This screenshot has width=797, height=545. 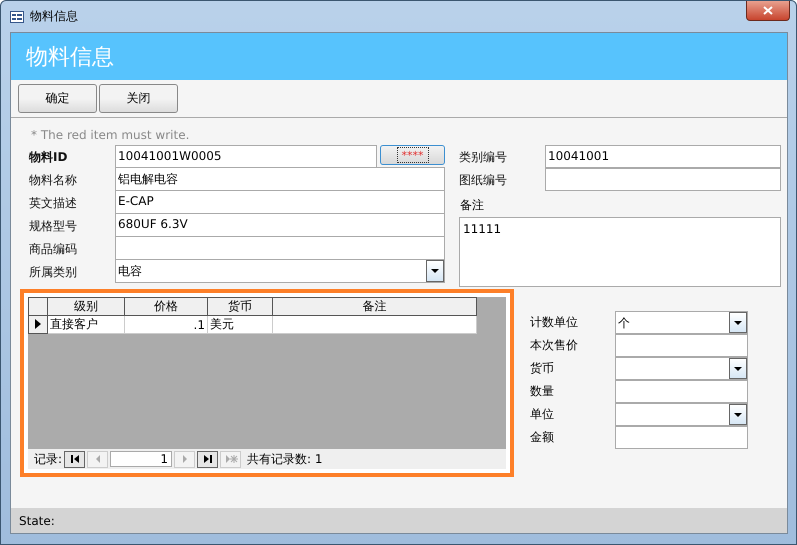 I want to click on field-label: 金额, so click(x=542, y=437).